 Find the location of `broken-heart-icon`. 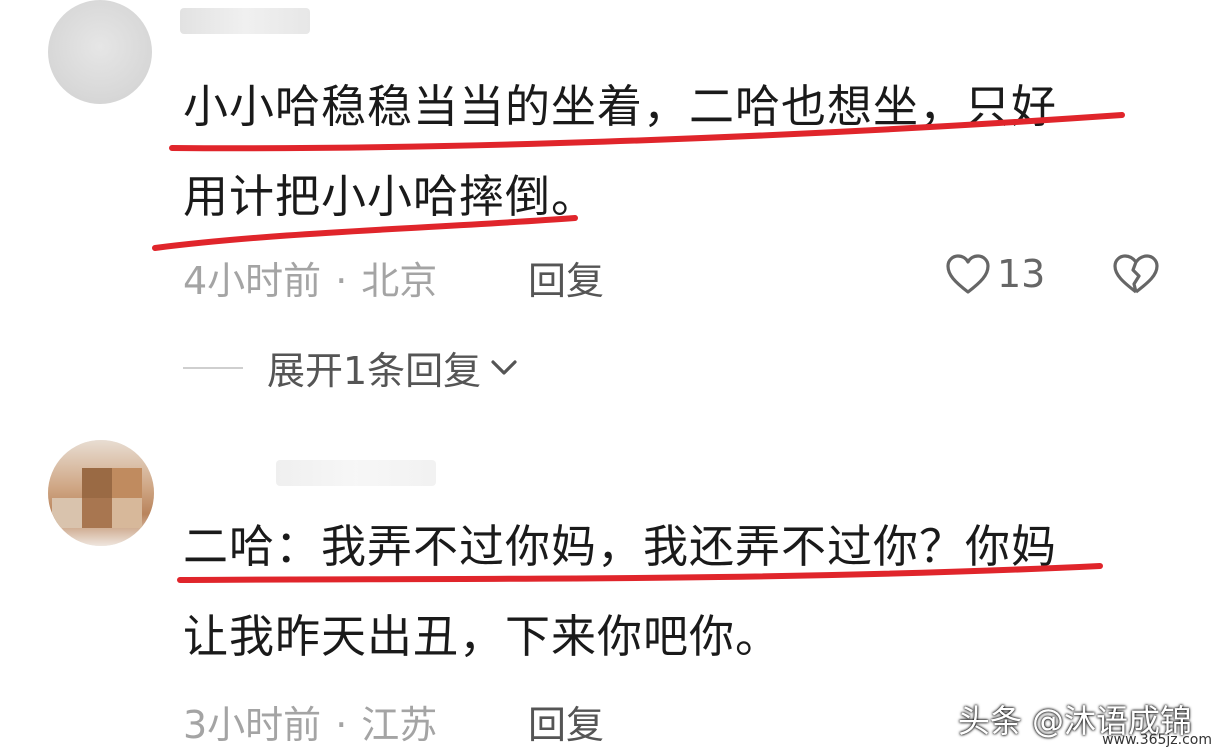

broken-heart-icon is located at coordinates (1136, 274).